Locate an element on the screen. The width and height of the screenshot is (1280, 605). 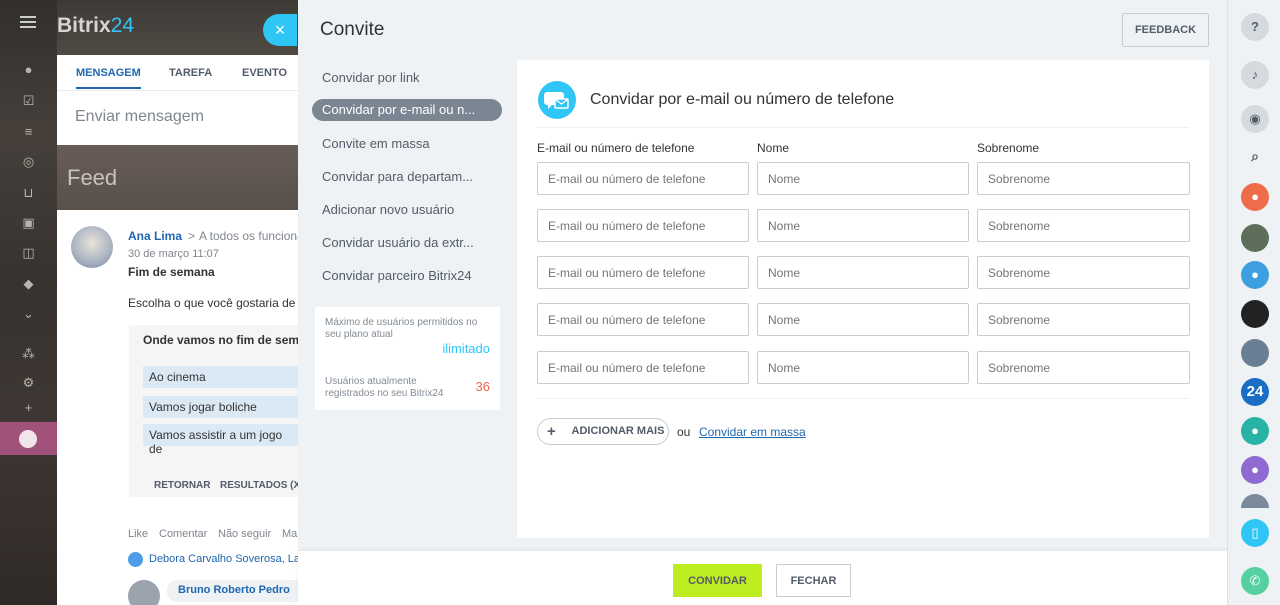
poll-option: Ao cinema is located at coordinates (223, 377).